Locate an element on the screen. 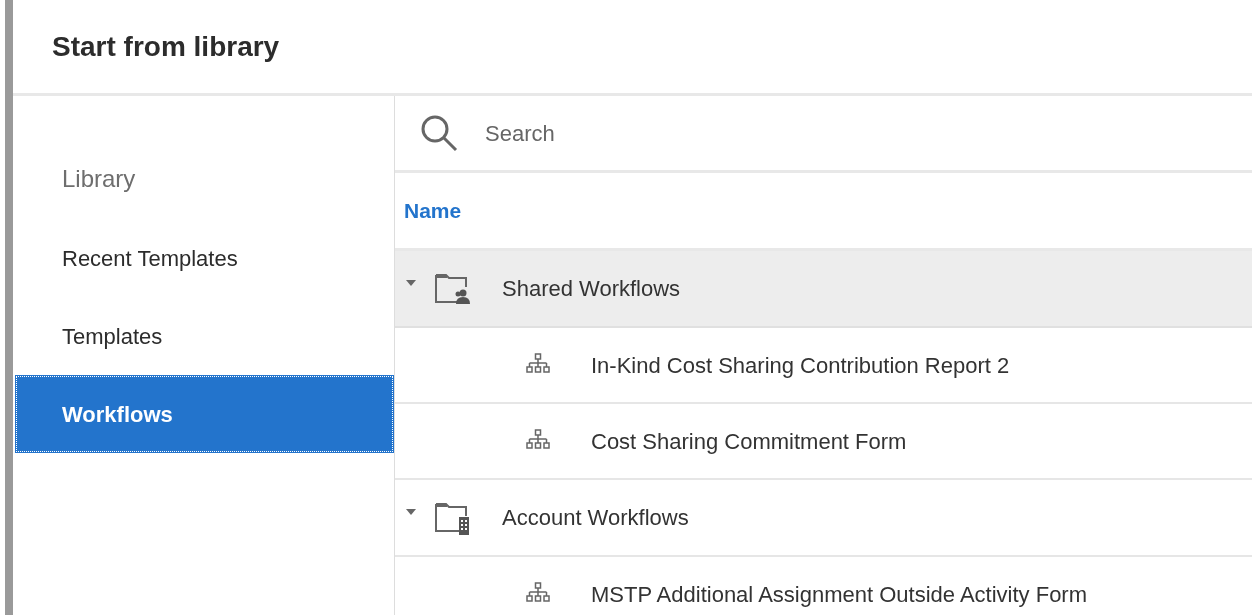  sidebar-heading: Library is located at coordinates (99, 179).